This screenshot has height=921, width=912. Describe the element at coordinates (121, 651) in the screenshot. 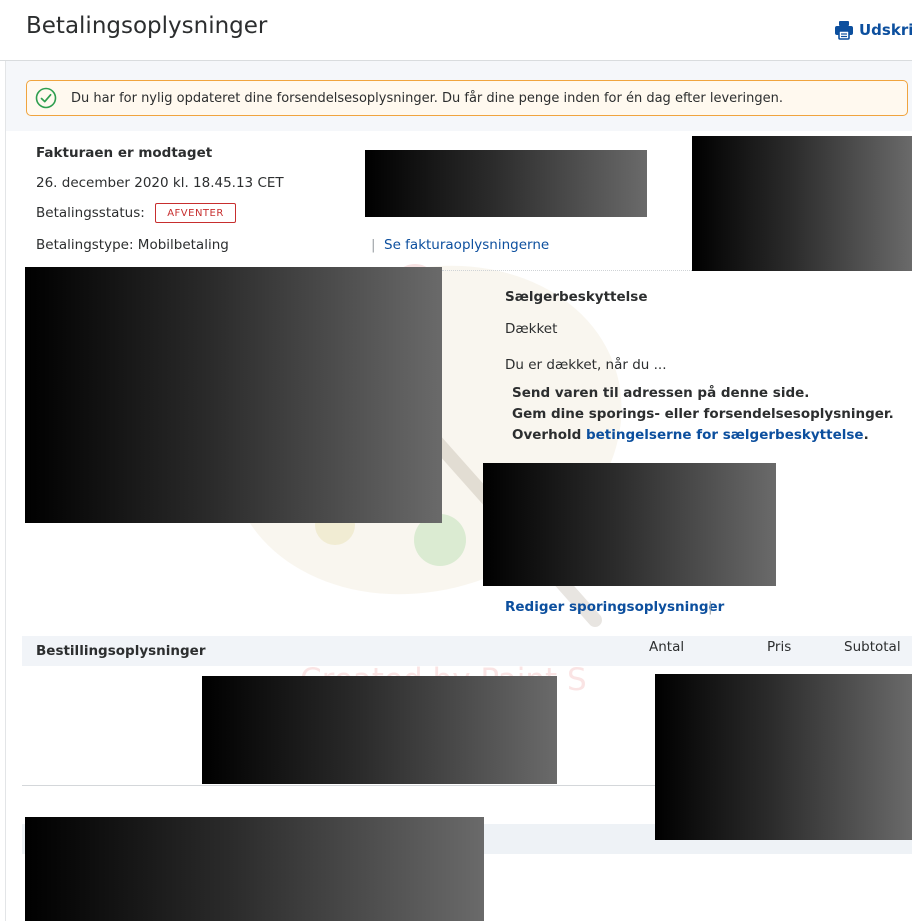

I see `order-section-title: Bestillingsoplysninger` at that location.